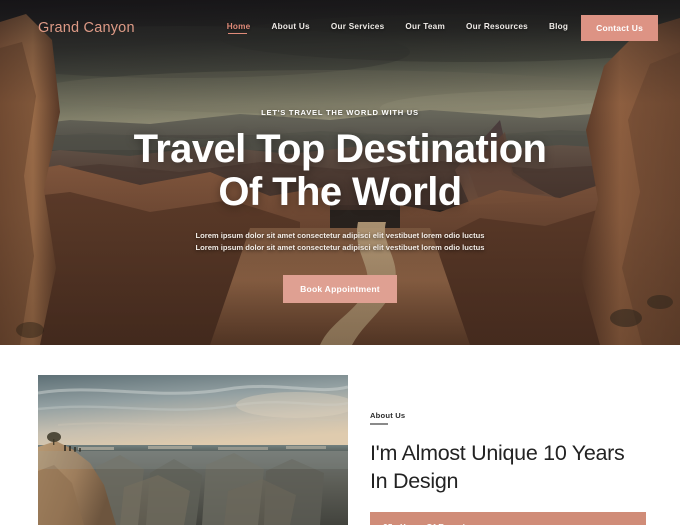 This screenshot has width=680, height=525. Describe the element at coordinates (497, 467) in the screenshot. I see `about-heading: I'm Almost Unique 10 Years In Design` at that location.